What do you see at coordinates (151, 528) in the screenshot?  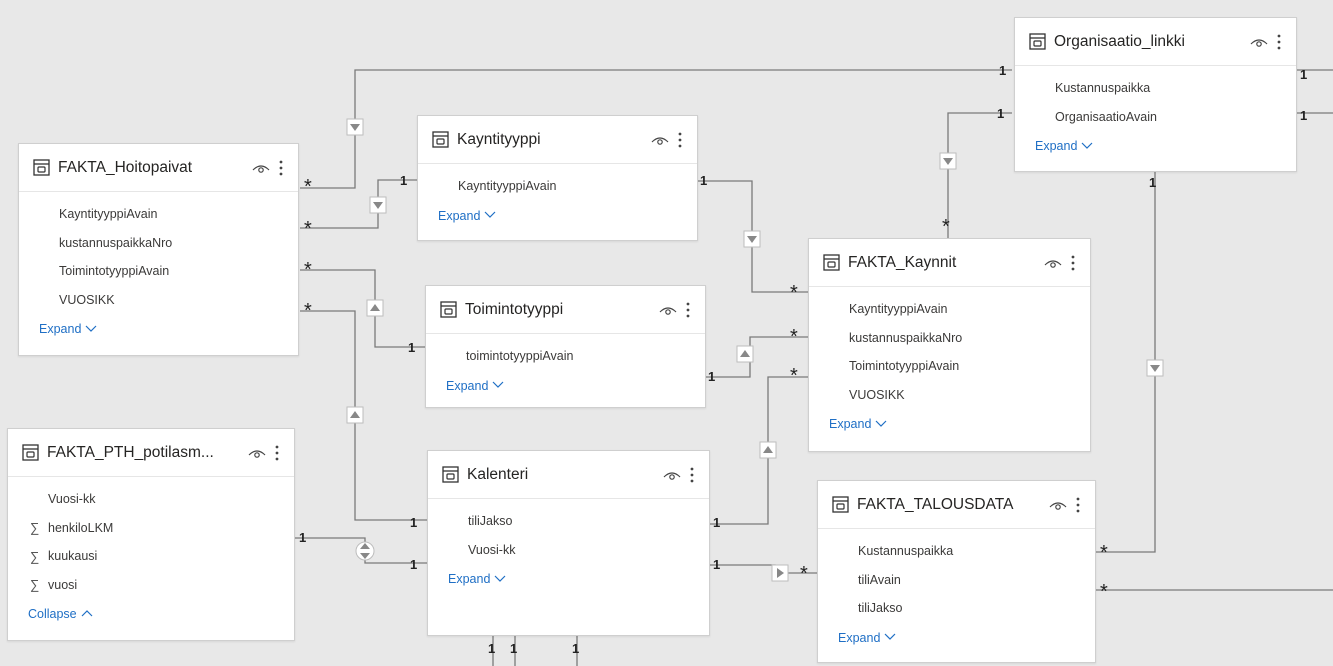 I see `field-row: ∑ henkiloLKM` at bounding box center [151, 528].